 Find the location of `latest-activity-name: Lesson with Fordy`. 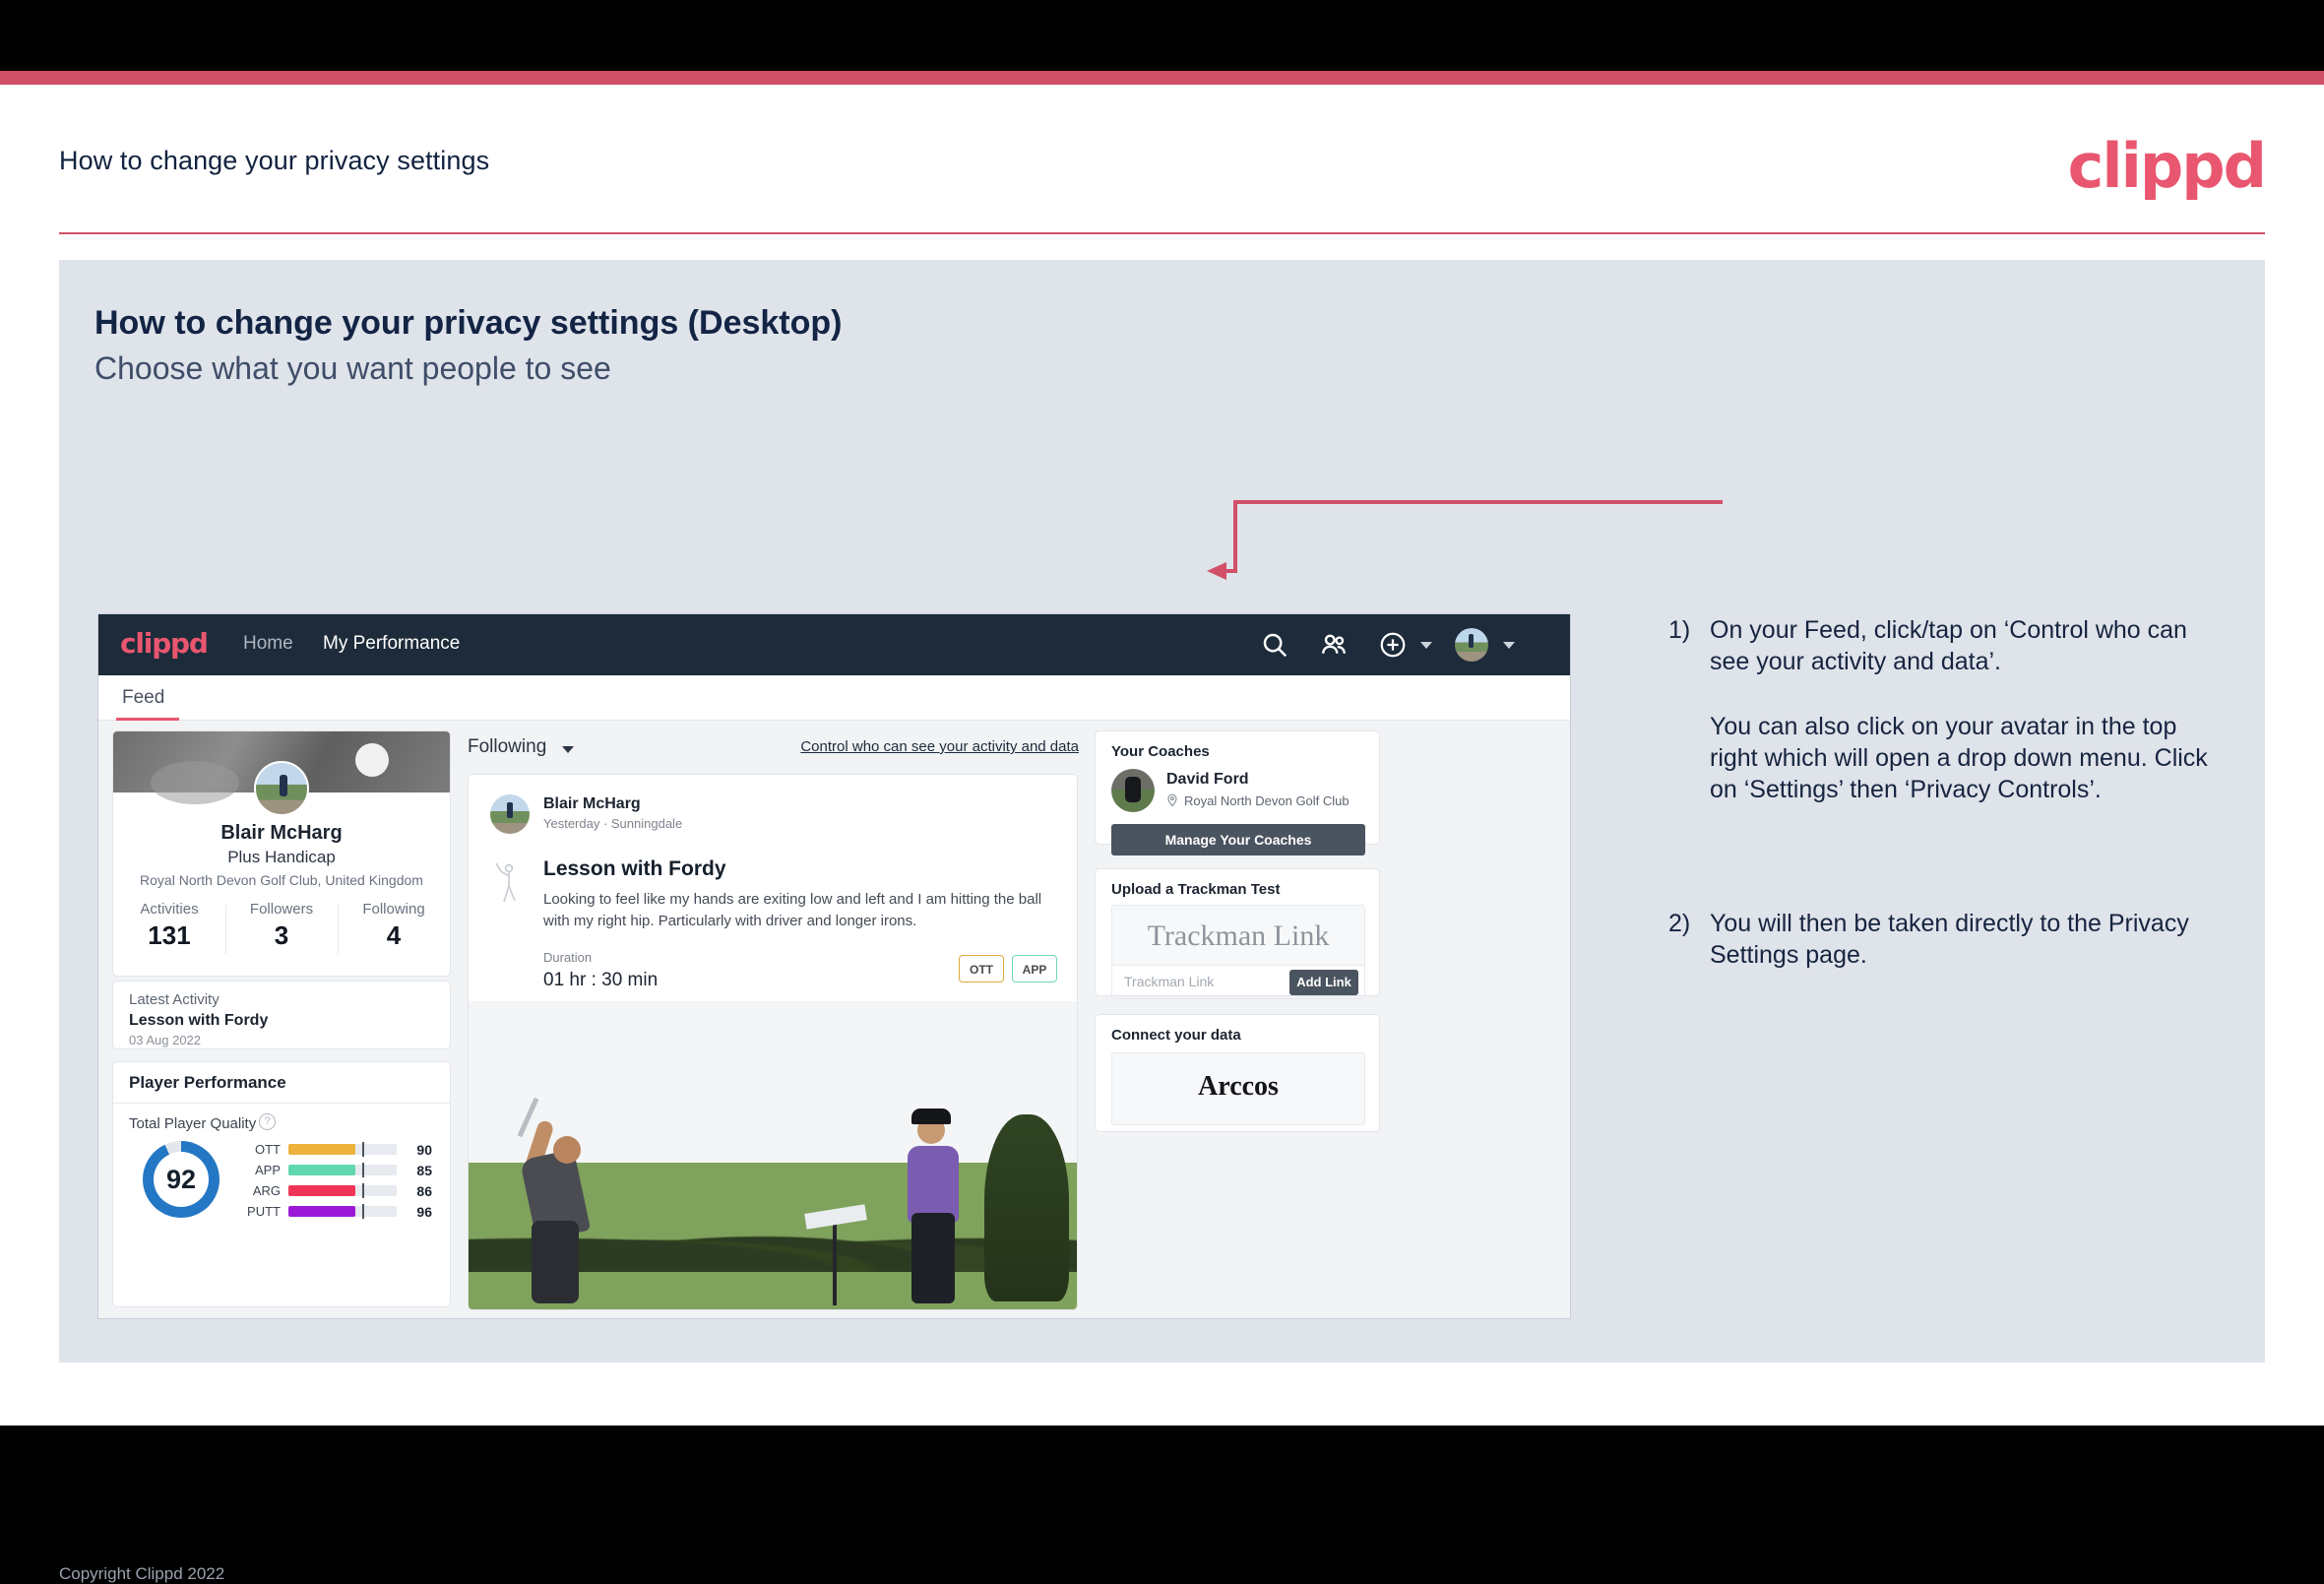

latest-activity-name: Lesson with Fordy is located at coordinates (198, 1021).